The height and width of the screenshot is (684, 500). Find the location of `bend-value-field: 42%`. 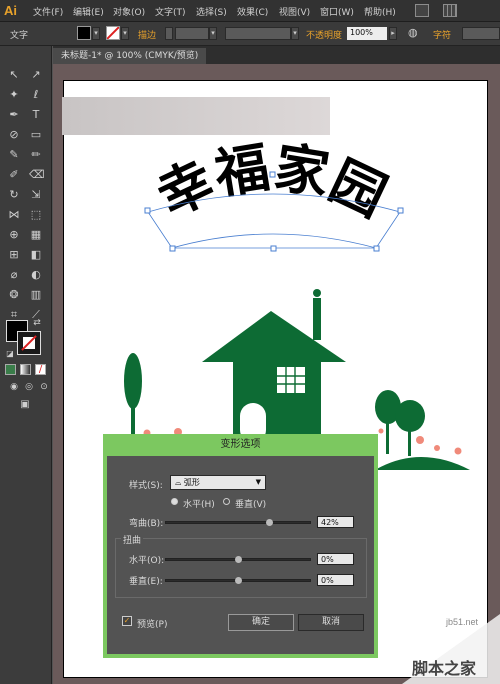

bend-value-field: 42% is located at coordinates (335, 522).